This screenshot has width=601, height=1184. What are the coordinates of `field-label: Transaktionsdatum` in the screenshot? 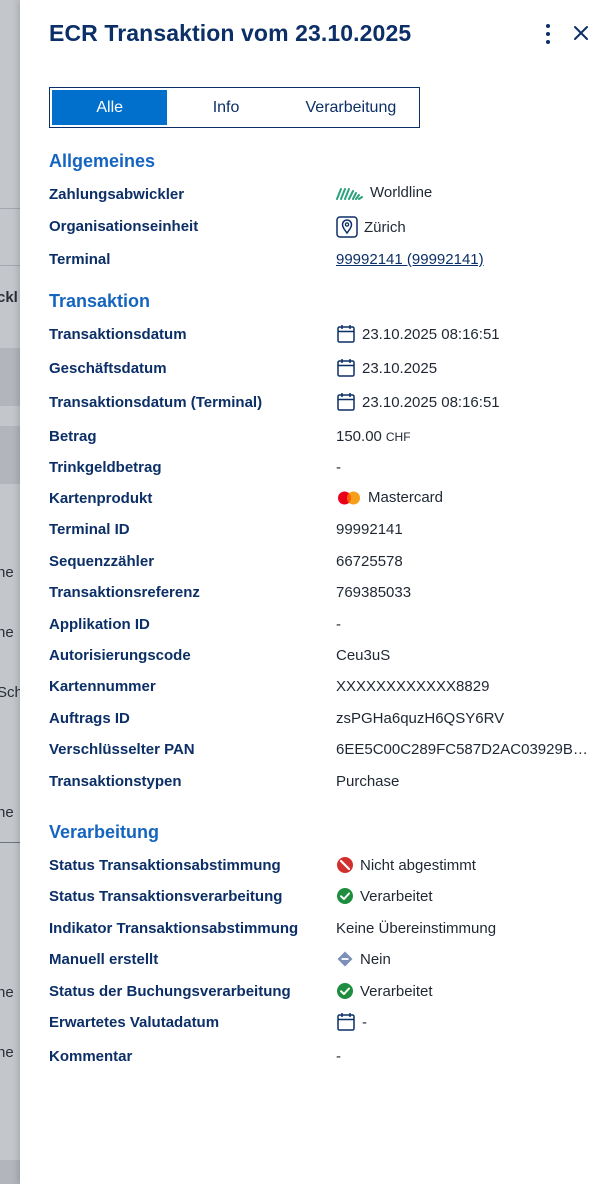 It's located at (118, 334).